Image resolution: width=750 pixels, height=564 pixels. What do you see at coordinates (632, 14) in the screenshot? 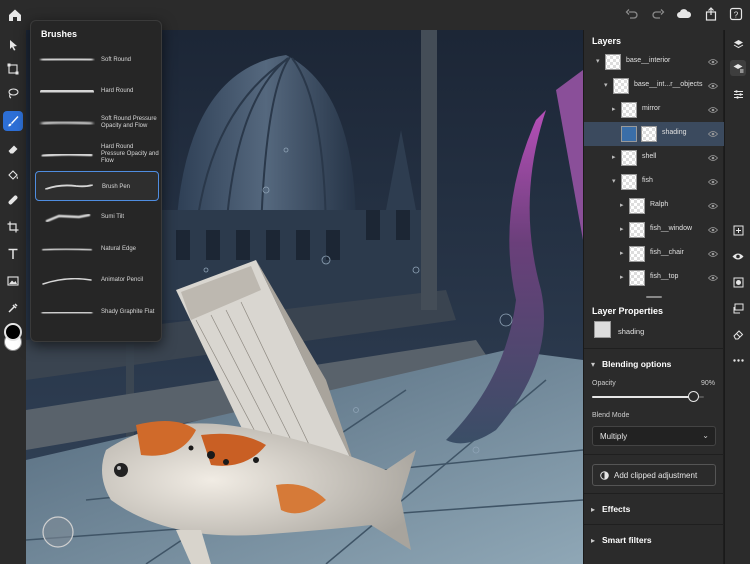
I see `undo-icon` at bounding box center [632, 14].